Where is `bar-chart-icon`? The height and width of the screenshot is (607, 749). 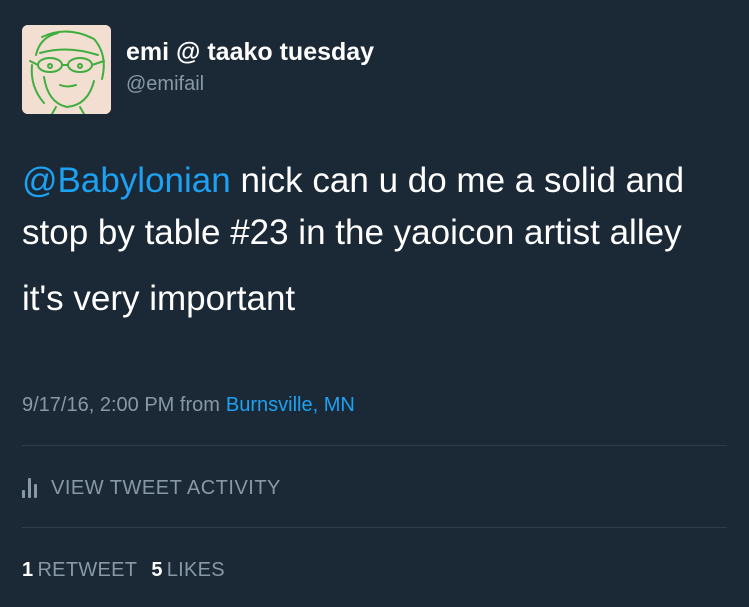
bar-chart-icon is located at coordinates (29, 488).